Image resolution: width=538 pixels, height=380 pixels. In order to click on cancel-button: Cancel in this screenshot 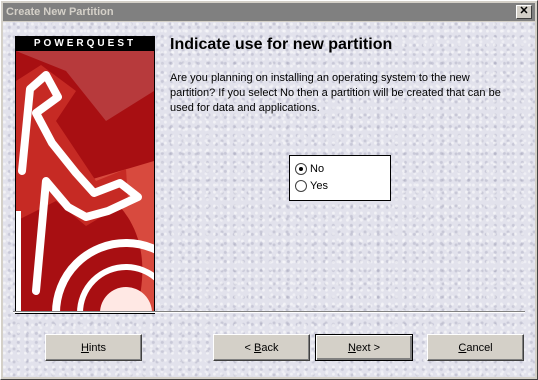, I will do `click(475, 347)`.